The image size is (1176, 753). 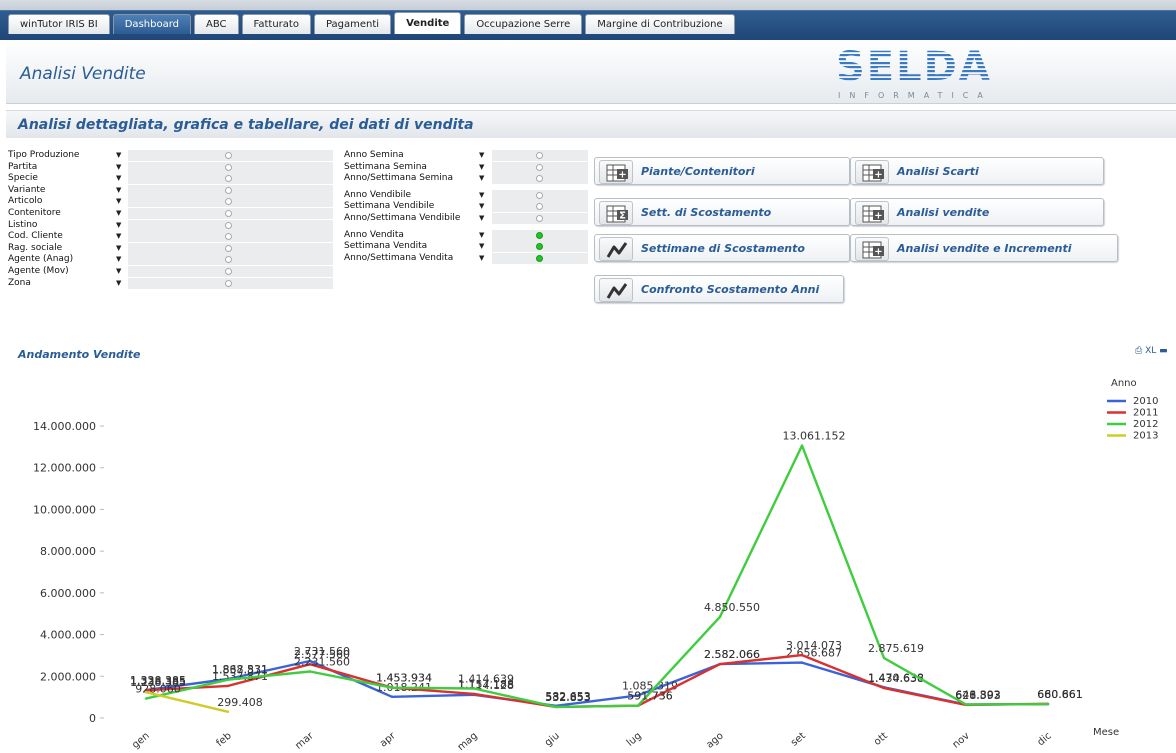 What do you see at coordinates (622, 216) in the screenshot?
I see `svg-text: Σ` at bounding box center [622, 216].